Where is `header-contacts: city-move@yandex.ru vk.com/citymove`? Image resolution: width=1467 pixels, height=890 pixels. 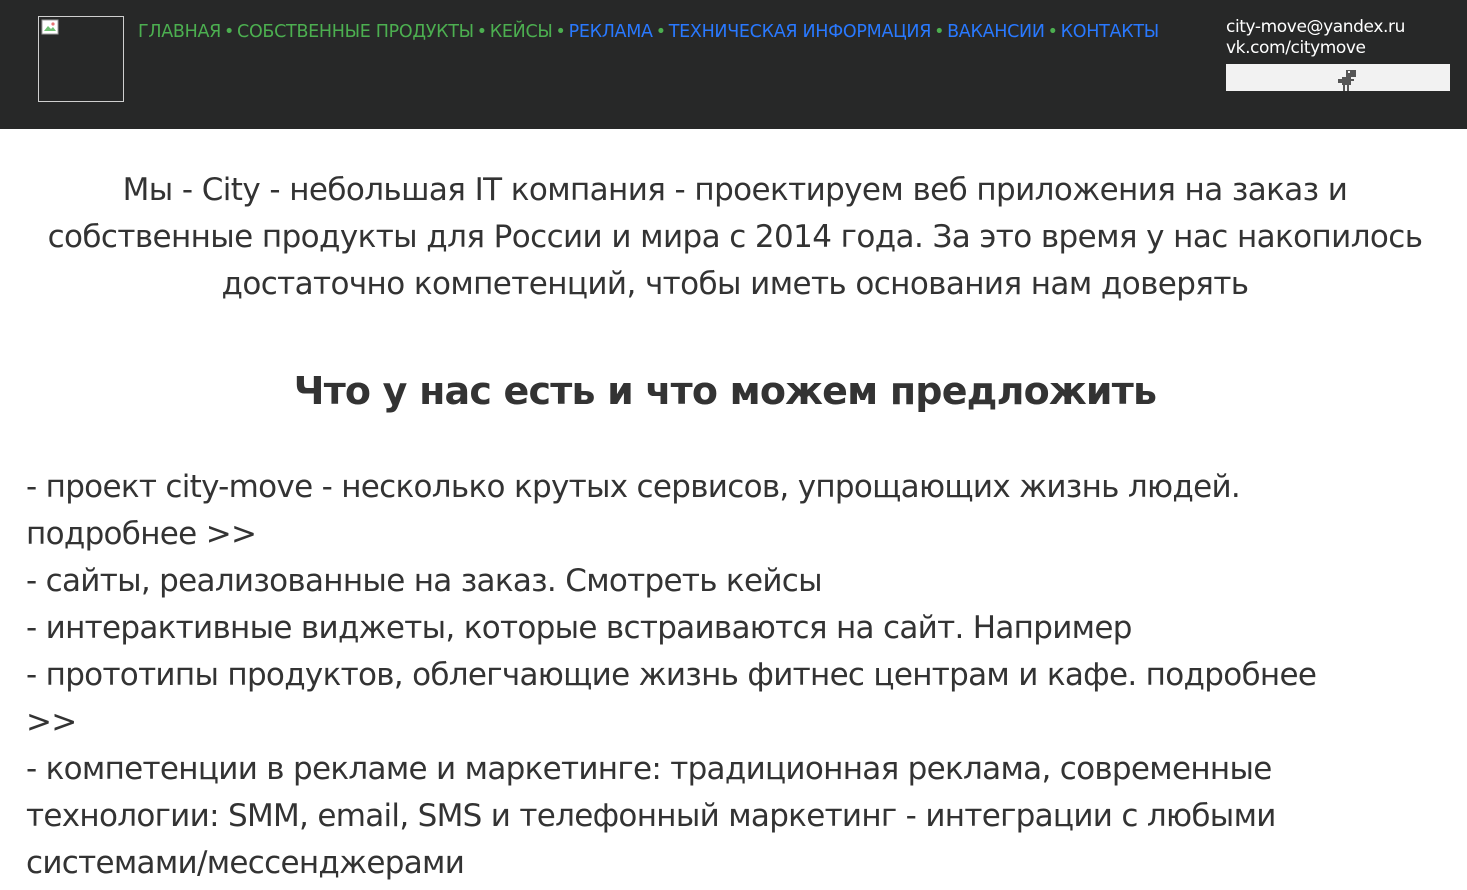 header-contacts: city-move@yandex.ru vk.com/citymove is located at coordinates (1315, 38).